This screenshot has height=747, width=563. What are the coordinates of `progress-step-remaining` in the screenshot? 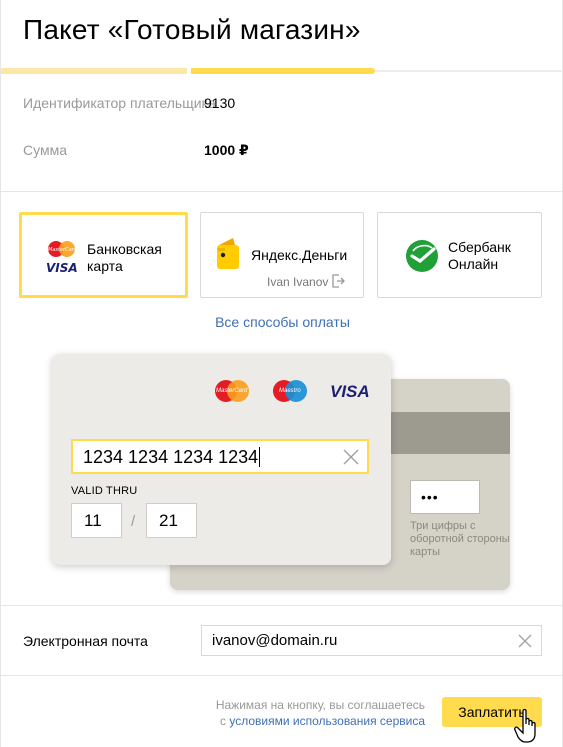 It's located at (469, 71).